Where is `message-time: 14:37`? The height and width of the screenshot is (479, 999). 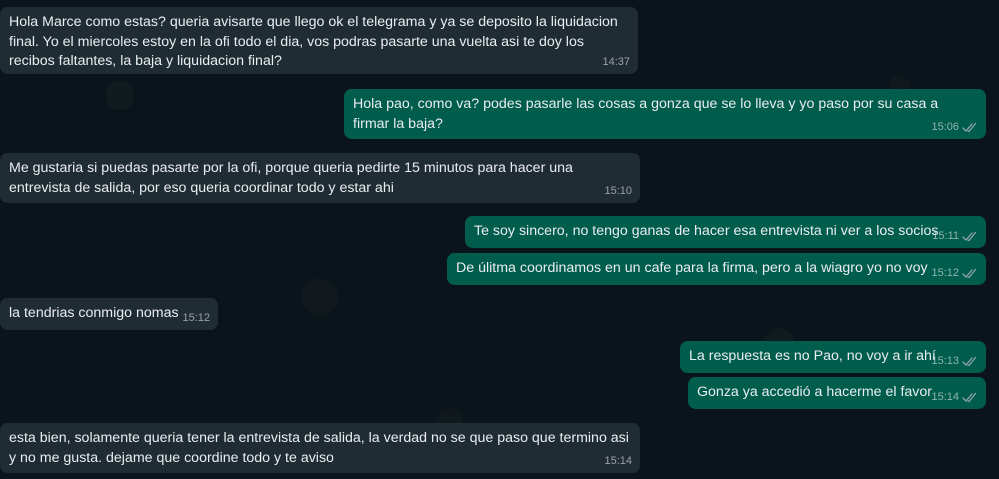
message-time: 14:37 is located at coordinates (616, 62).